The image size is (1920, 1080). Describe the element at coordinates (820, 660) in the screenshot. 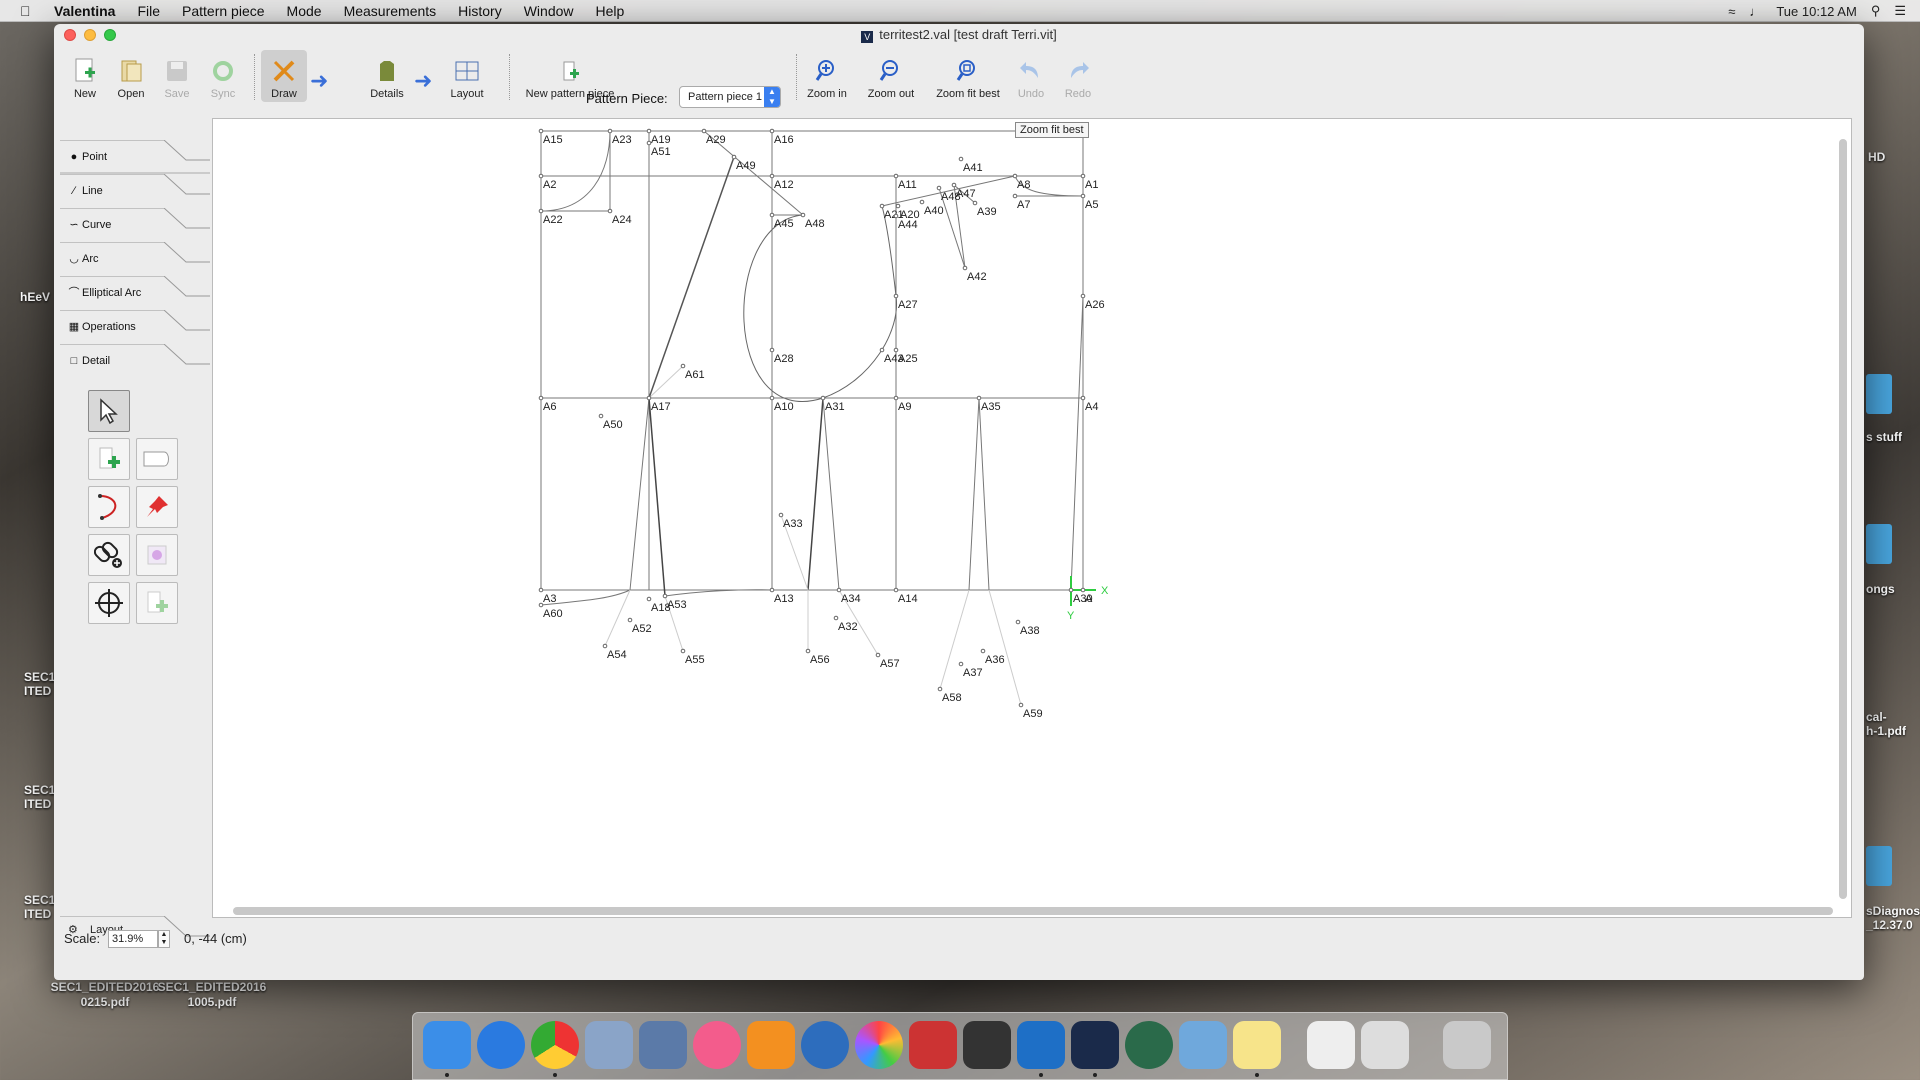

I see `point-label: A56` at that location.